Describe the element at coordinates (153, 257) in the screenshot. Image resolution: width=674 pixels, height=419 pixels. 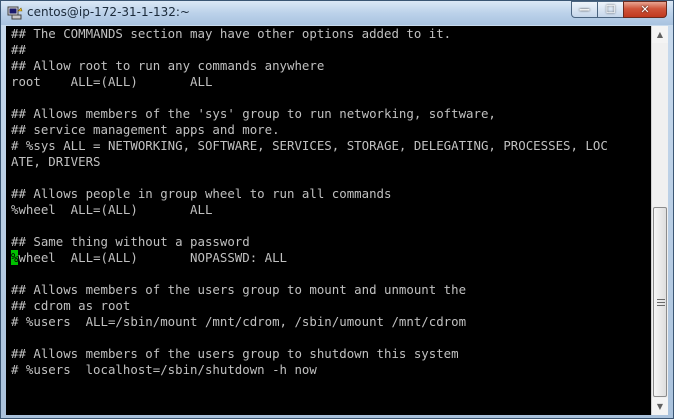
I see `terminal-line-text: wheel ALL=(ALL) NOPASSWD: ALL` at that location.